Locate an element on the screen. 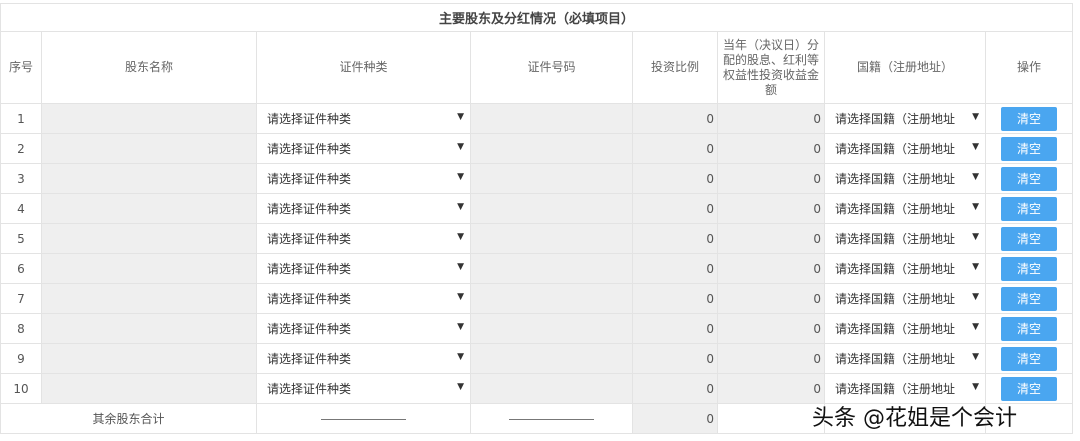 The width and height of the screenshot is (1080, 441). table-row: 2 请选择证件种类 ▼ 0 0 请选择国籍（注册地址 ▼ 清空 is located at coordinates (537, 148).